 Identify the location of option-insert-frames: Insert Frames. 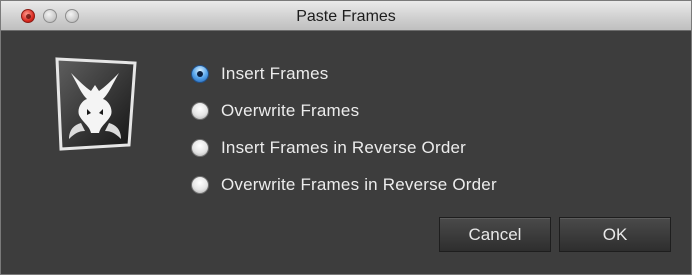
(344, 73).